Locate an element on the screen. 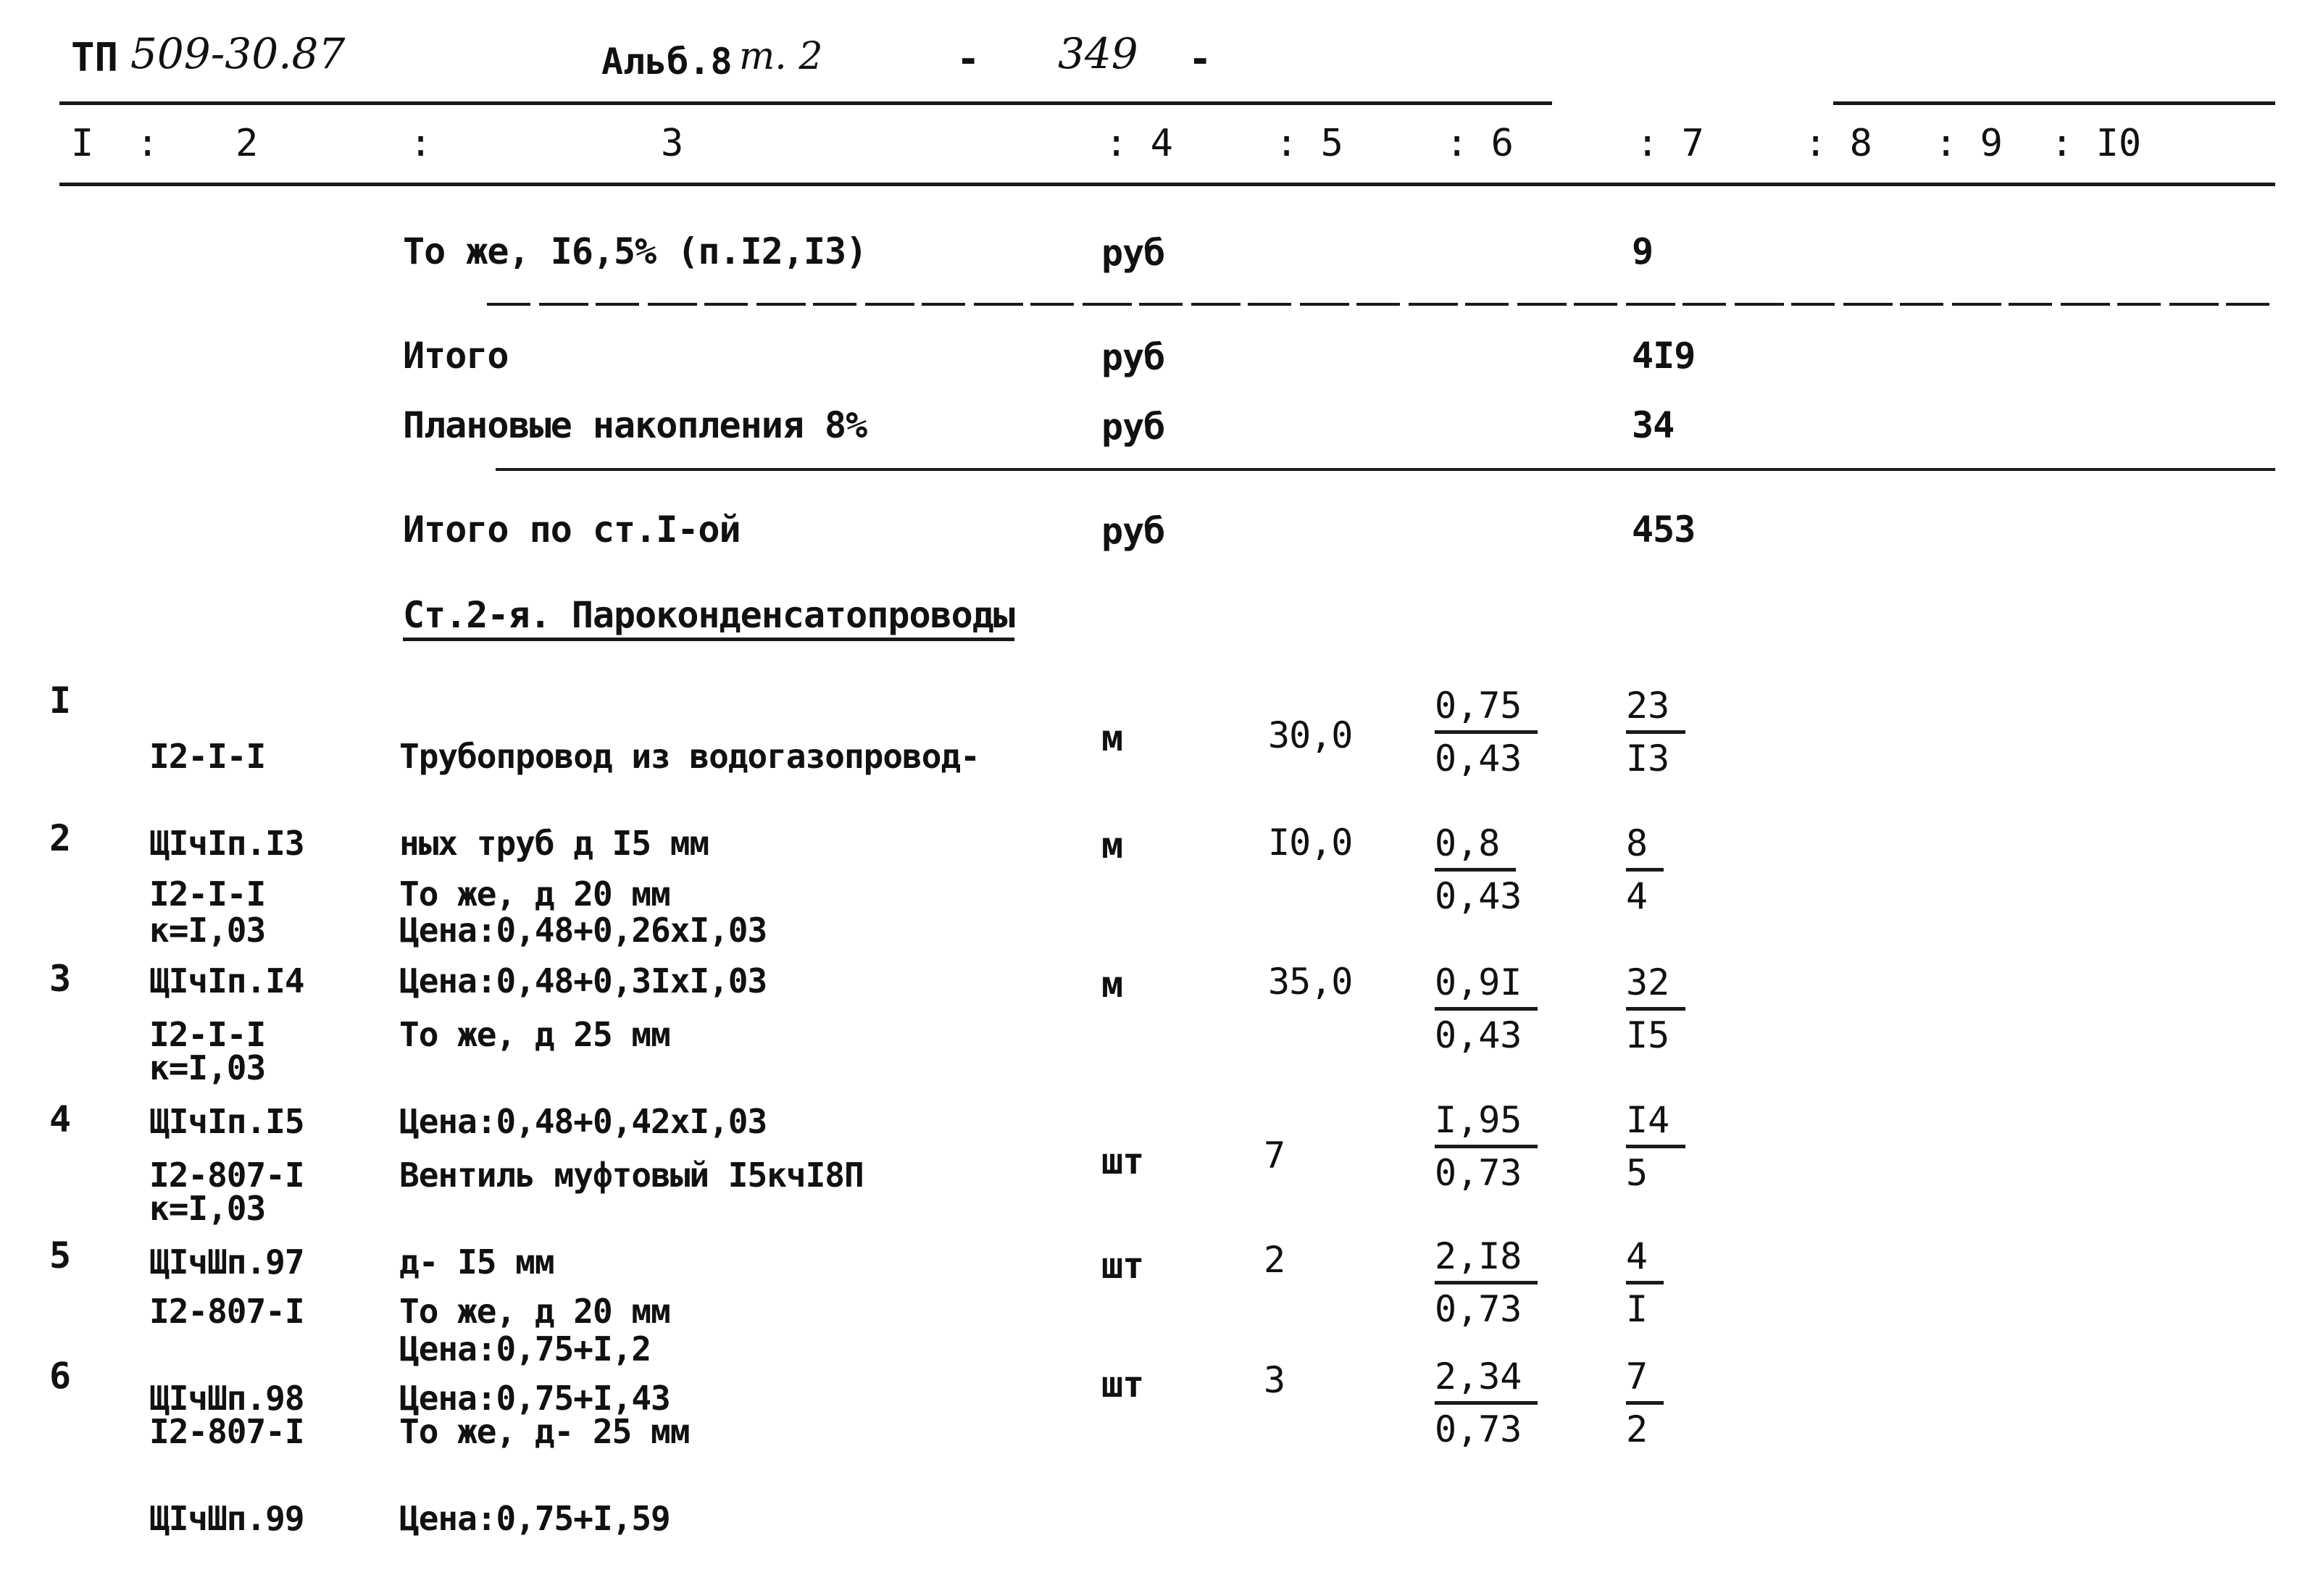 This screenshot has height=1596, width=2310. col-header-1: I is located at coordinates (82, 143).